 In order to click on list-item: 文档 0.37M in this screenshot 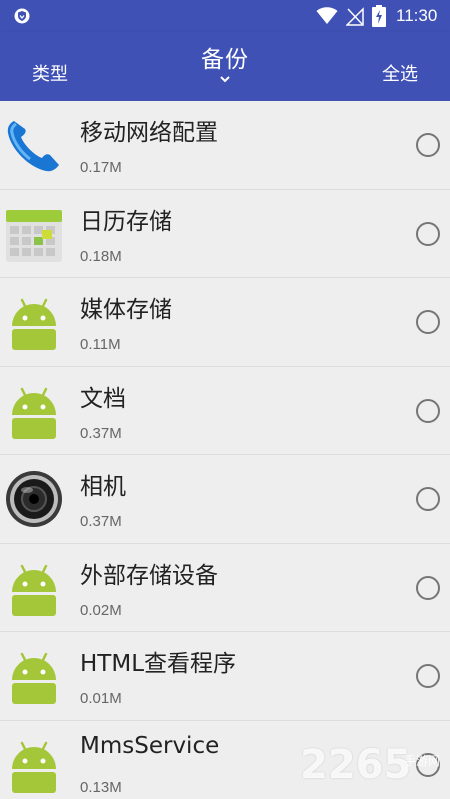, I will do `click(225, 410)`.